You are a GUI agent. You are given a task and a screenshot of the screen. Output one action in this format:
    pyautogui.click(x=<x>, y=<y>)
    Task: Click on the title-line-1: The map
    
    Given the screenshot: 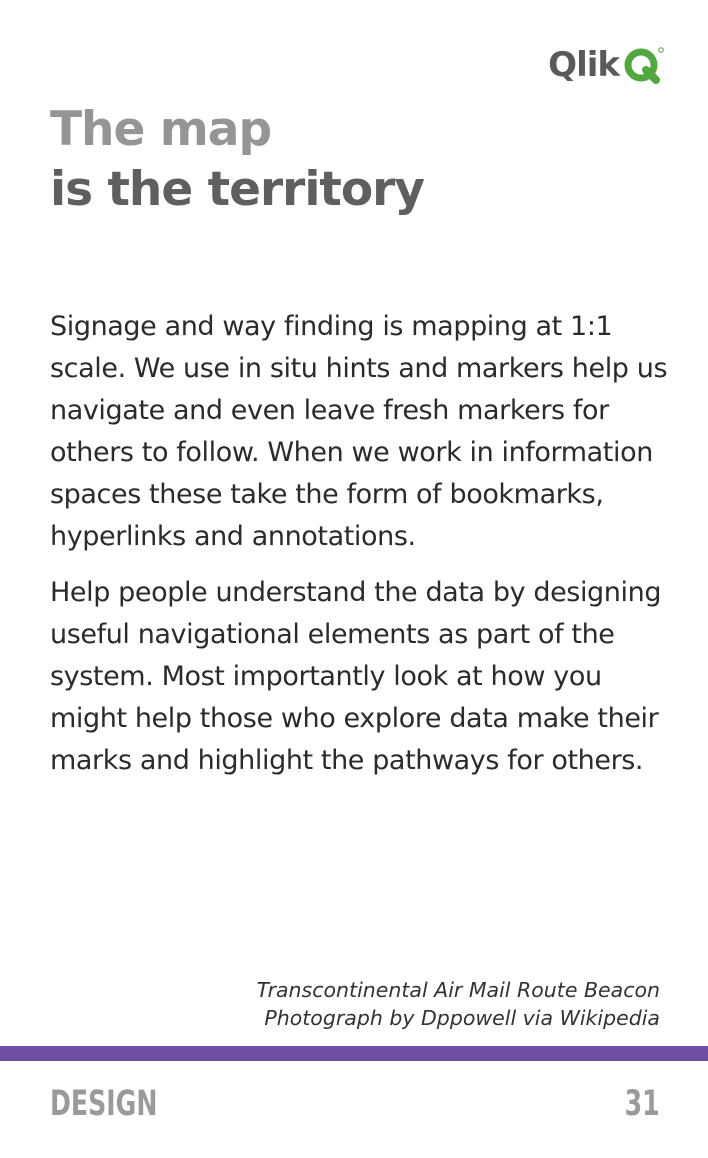 What is the action you would take?
    pyautogui.click(x=161, y=129)
    